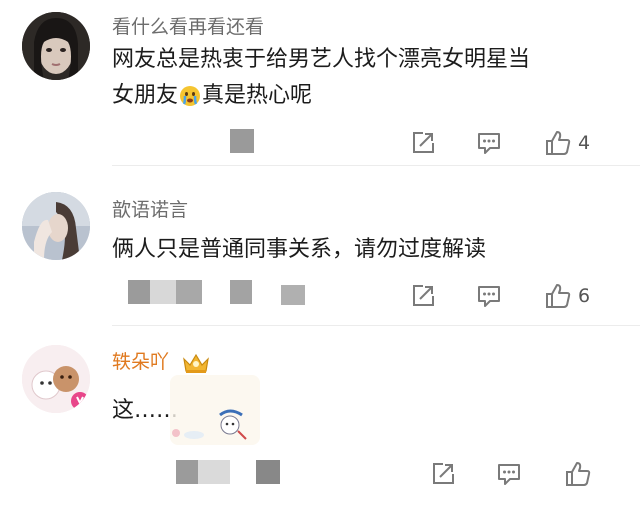  Describe the element at coordinates (212, 95) in the screenshot. I see `comment-text-line-2: 女朋友 真是热心呢` at that location.